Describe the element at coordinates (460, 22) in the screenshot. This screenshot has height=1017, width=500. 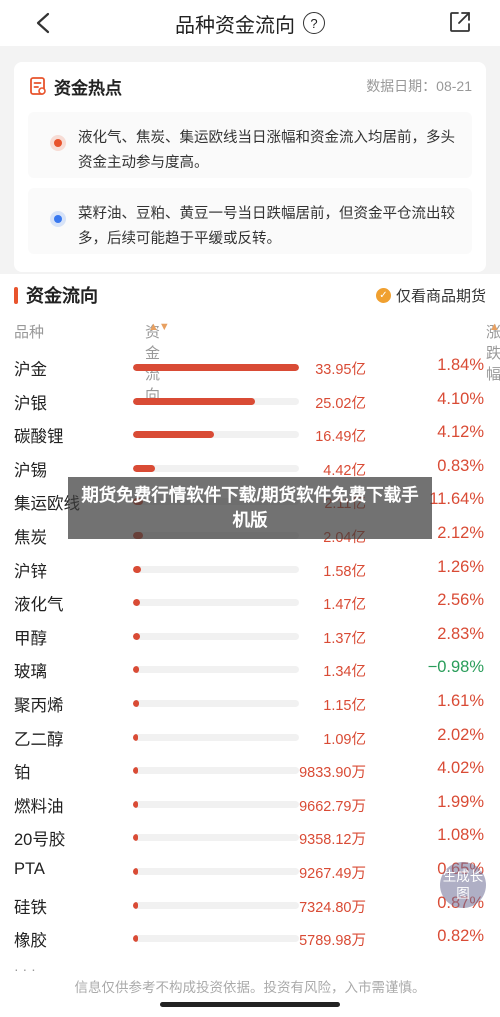
I see `share-icon` at that location.